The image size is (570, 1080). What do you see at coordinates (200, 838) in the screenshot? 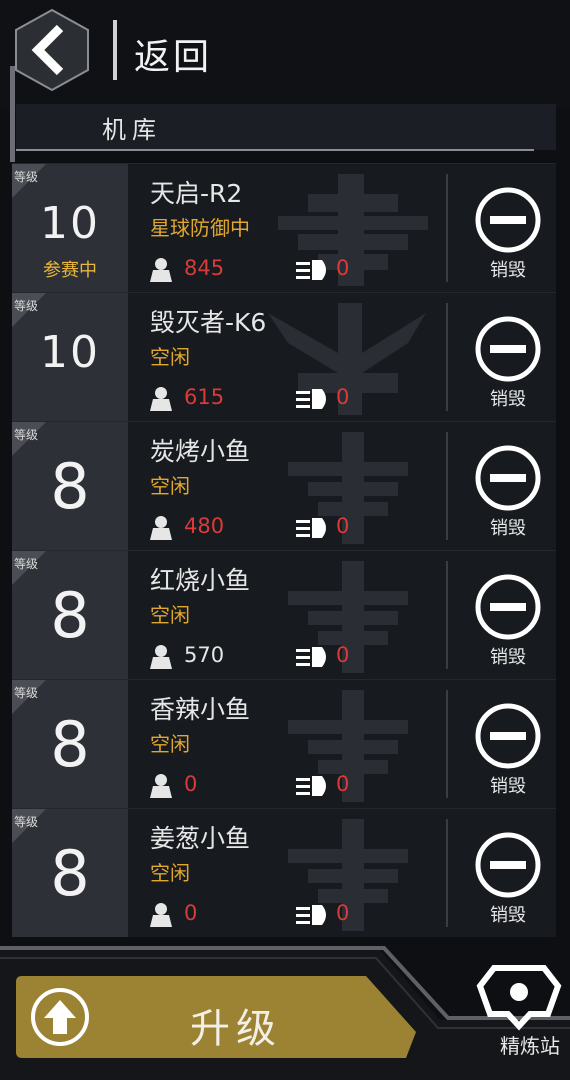
I see `ship-name: 姜葱小鱼` at bounding box center [200, 838].